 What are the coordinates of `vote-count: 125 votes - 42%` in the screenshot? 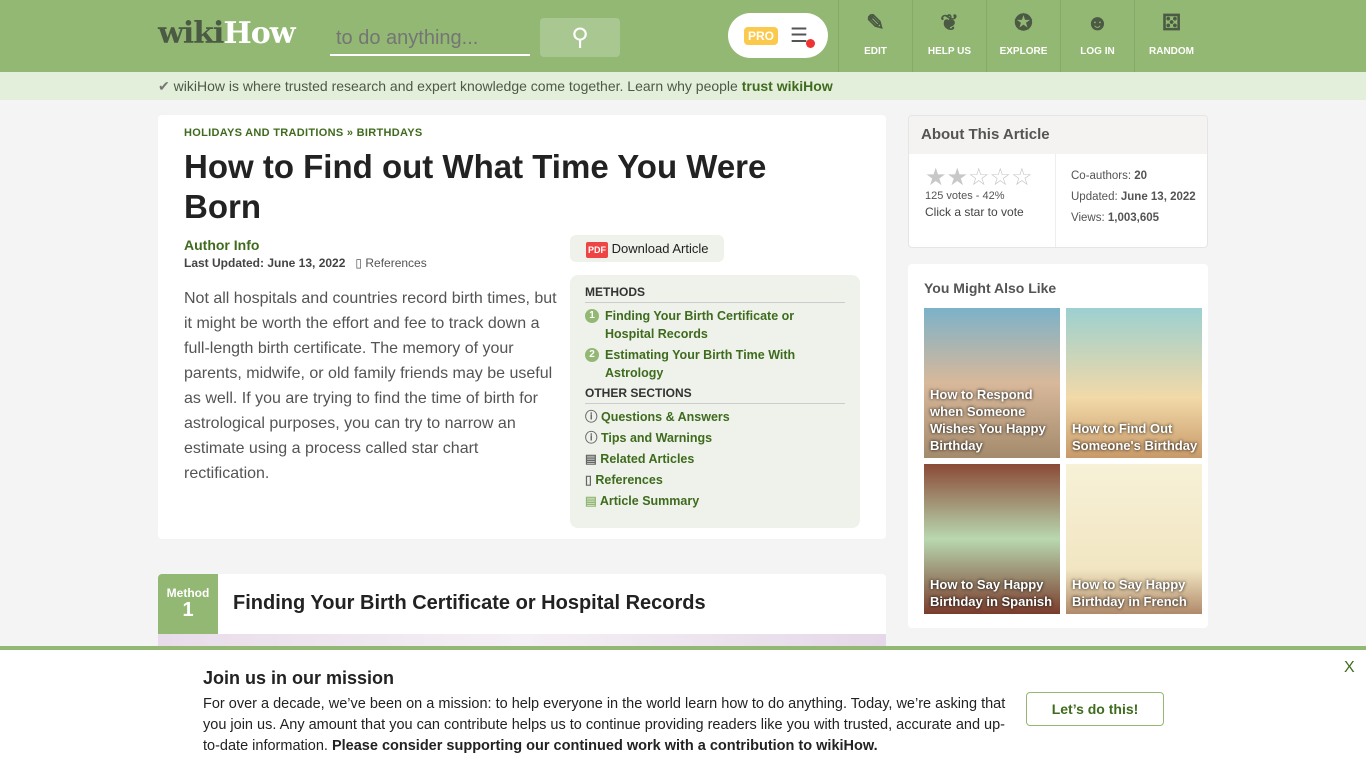 It's located at (965, 196).